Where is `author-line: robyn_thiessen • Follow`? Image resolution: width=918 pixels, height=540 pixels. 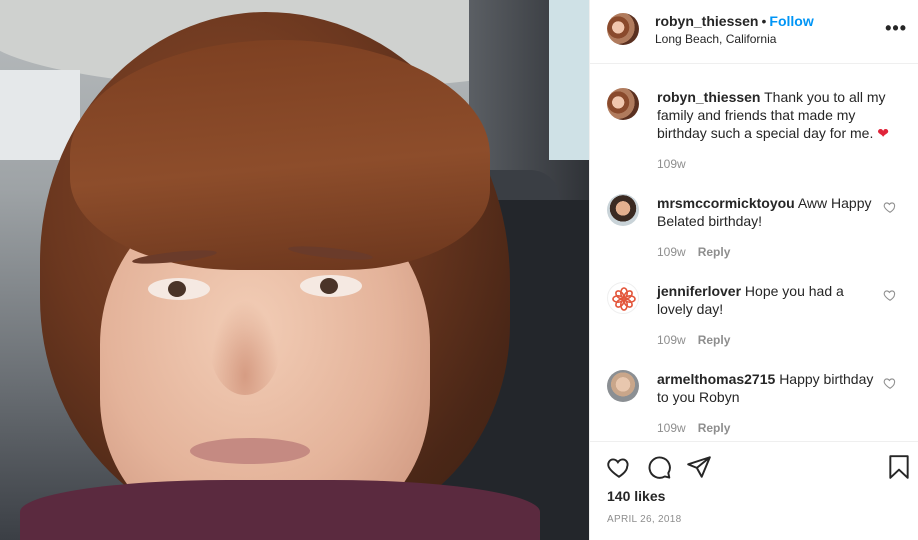
author-line: robyn_thiessen • Follow is located at coordinates (734, 21).